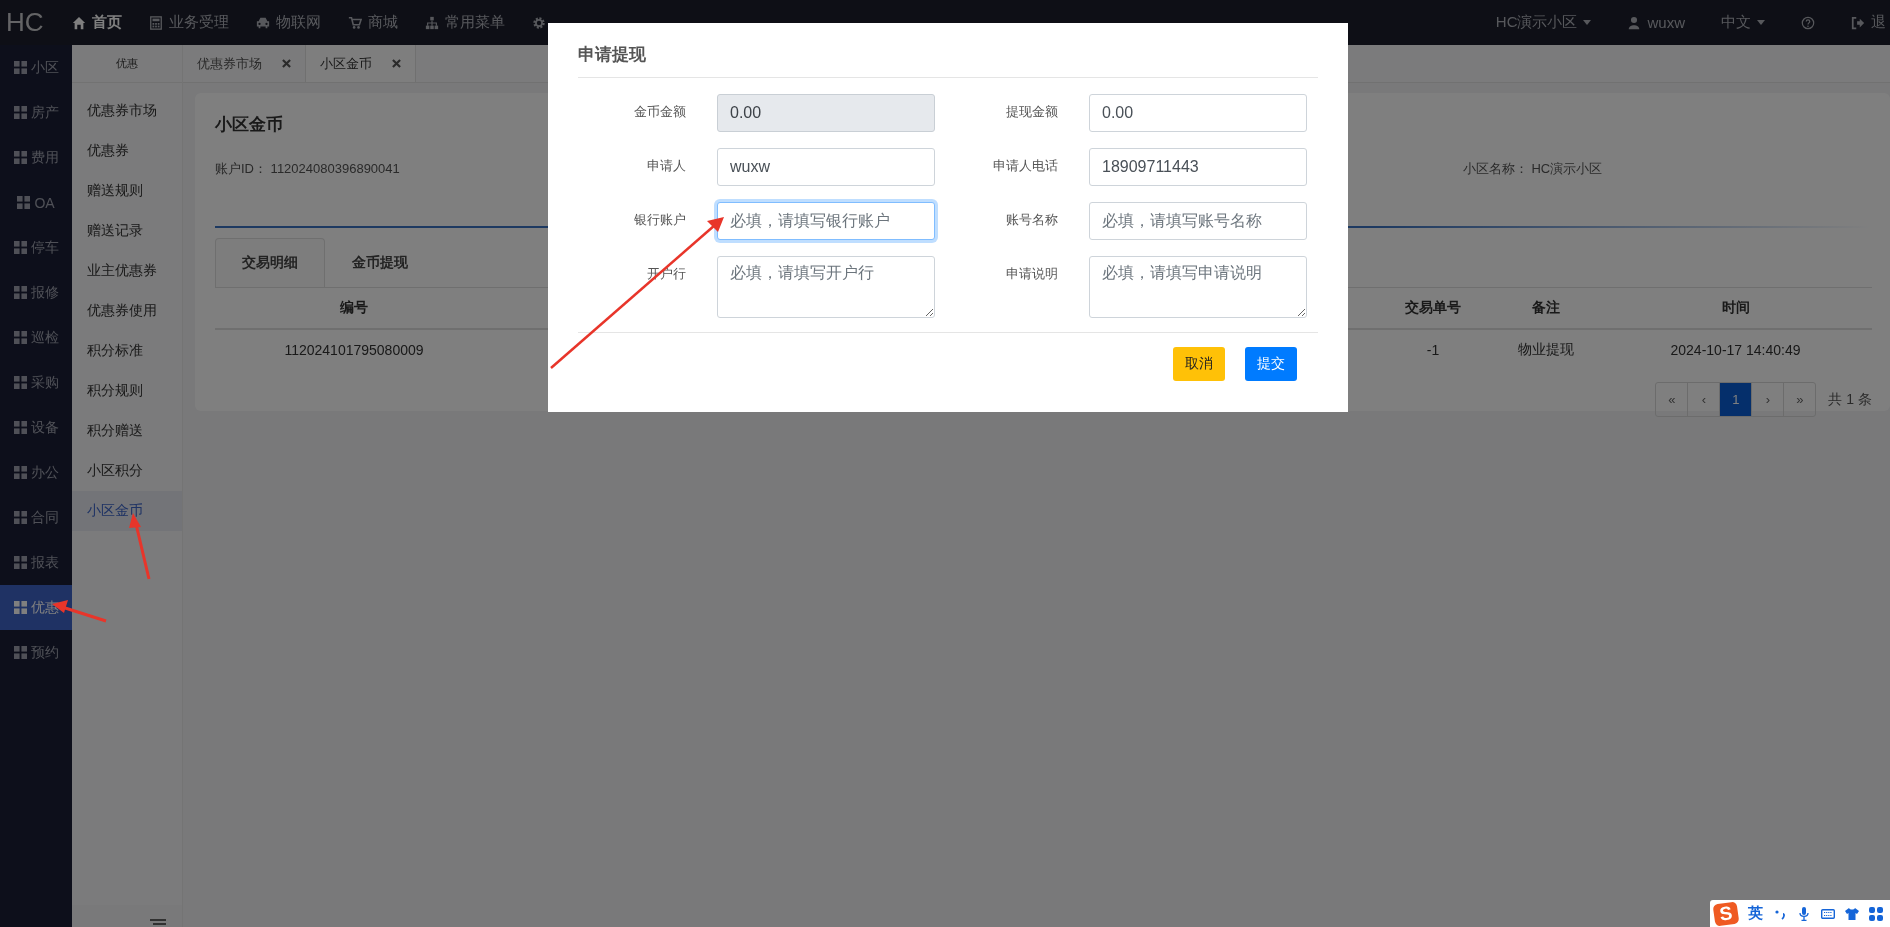  What do you see at coordinates (288, 22) in the screenshot?
I see `nav-link: 物联网` at bounding box center [288, 22].